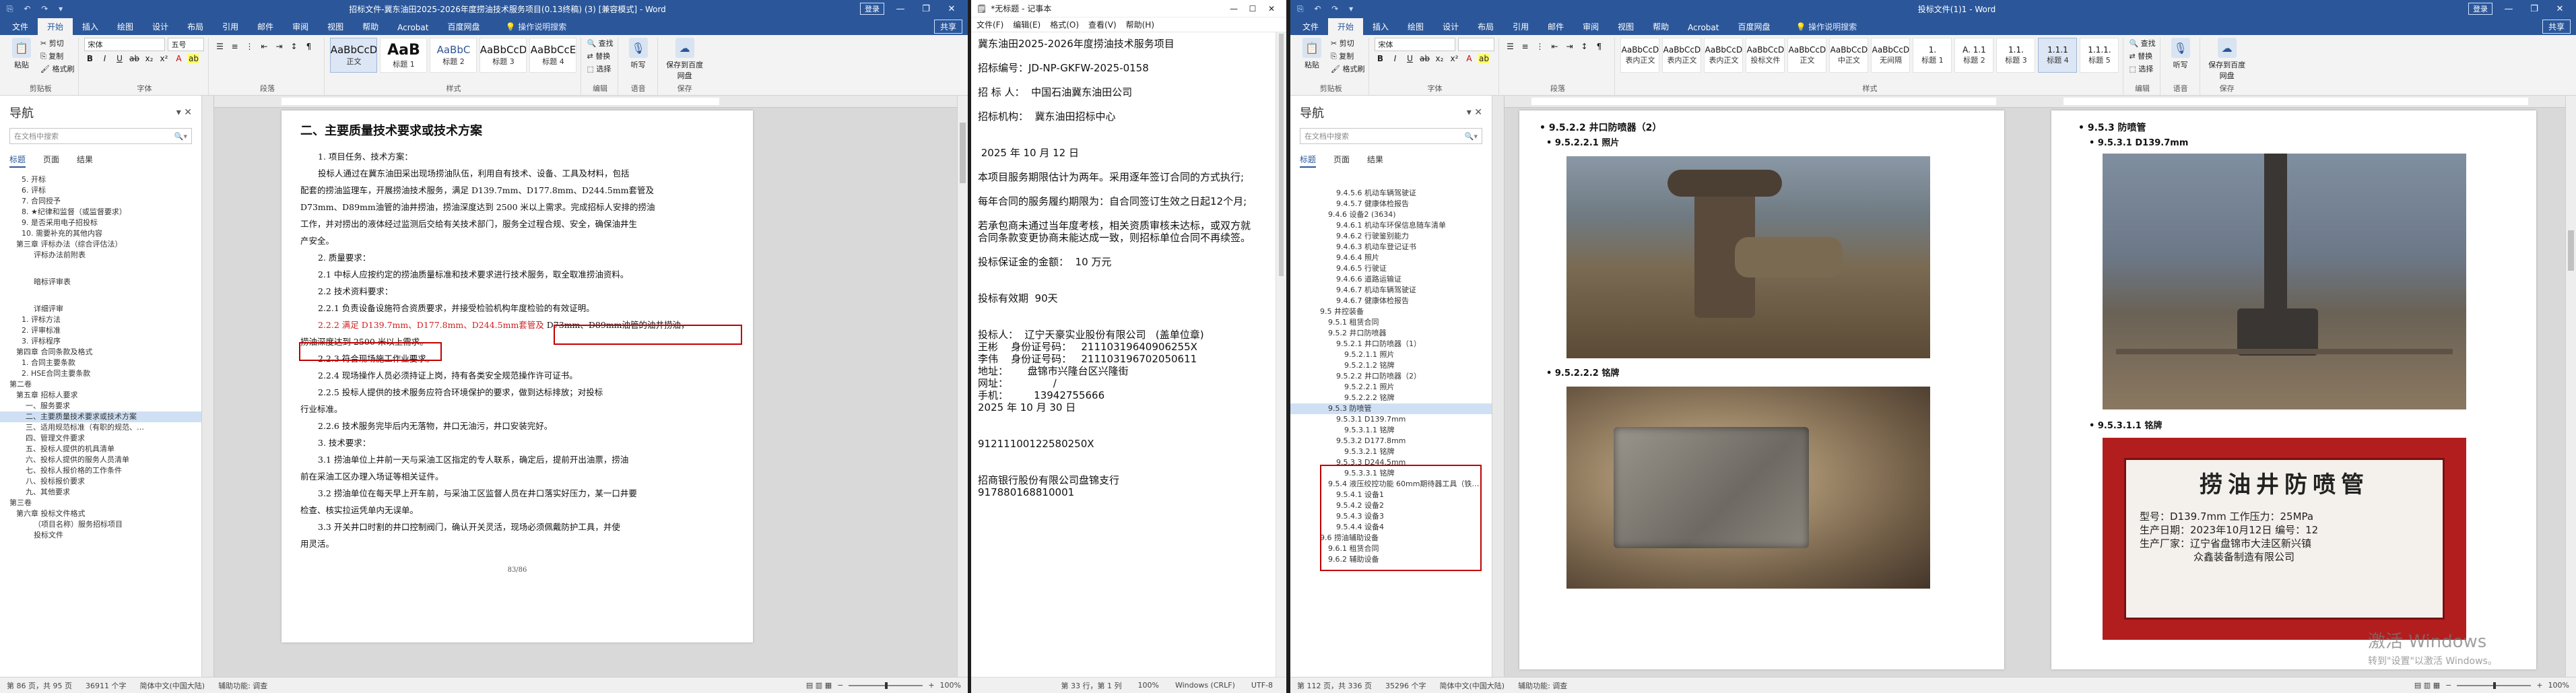 This screenshot has width=2576, height=693. Describe the element at coordinates (100, 244) in the screenshot. I see `nav-heading-item: 第三章 评标办法（综合评估法）` at that location.